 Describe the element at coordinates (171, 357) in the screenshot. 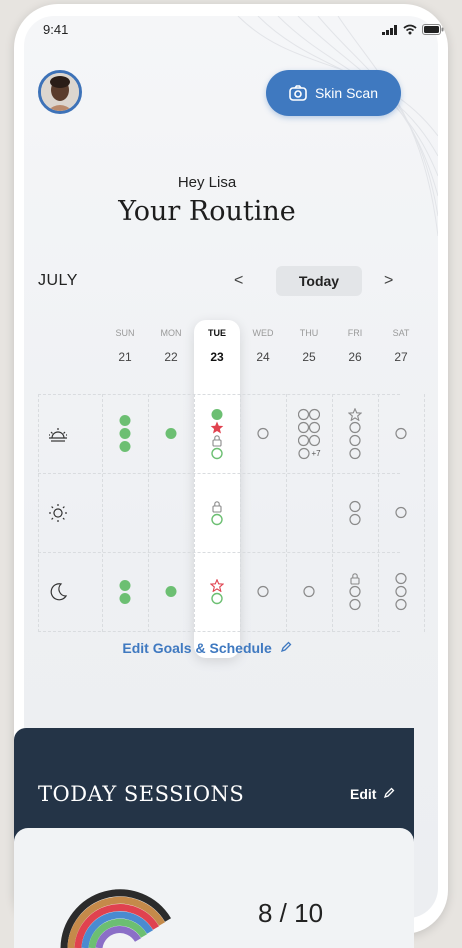

I see `day-number: 22` at that location.